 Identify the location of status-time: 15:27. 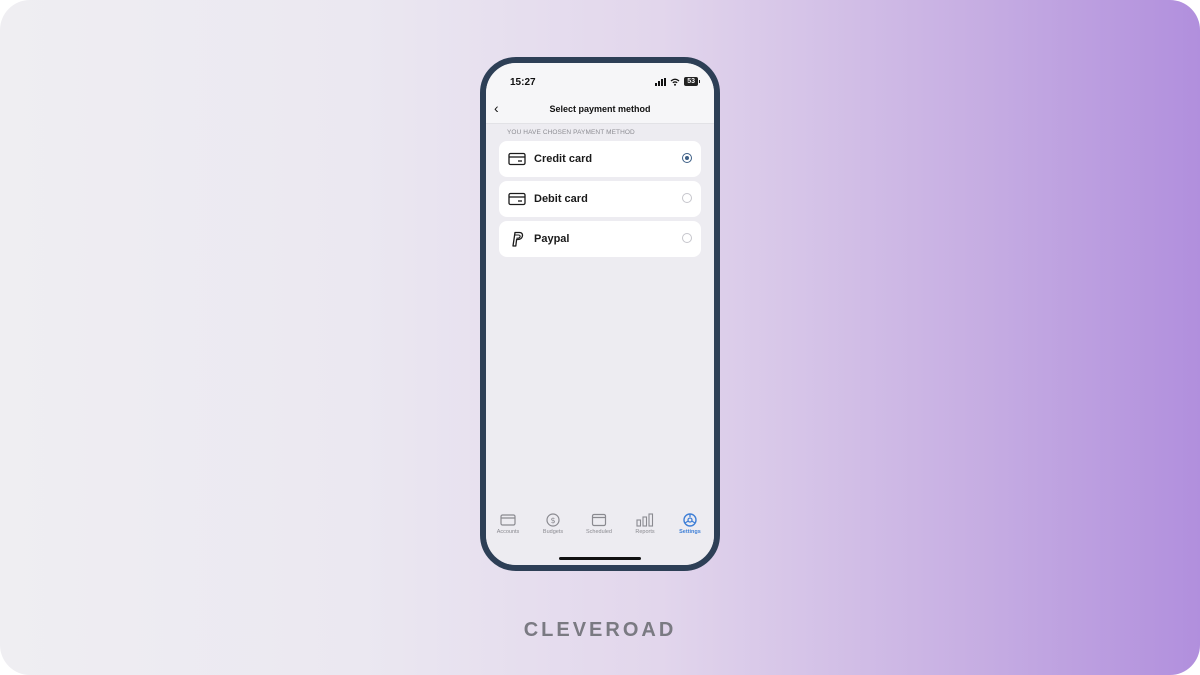
(523, 82).